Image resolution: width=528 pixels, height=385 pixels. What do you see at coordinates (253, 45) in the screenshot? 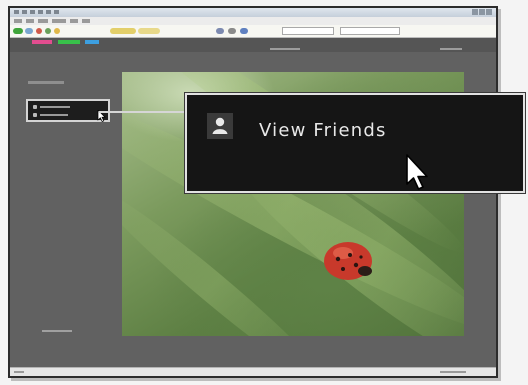
I see `app-header-strip` at bounding box center [253, 45].